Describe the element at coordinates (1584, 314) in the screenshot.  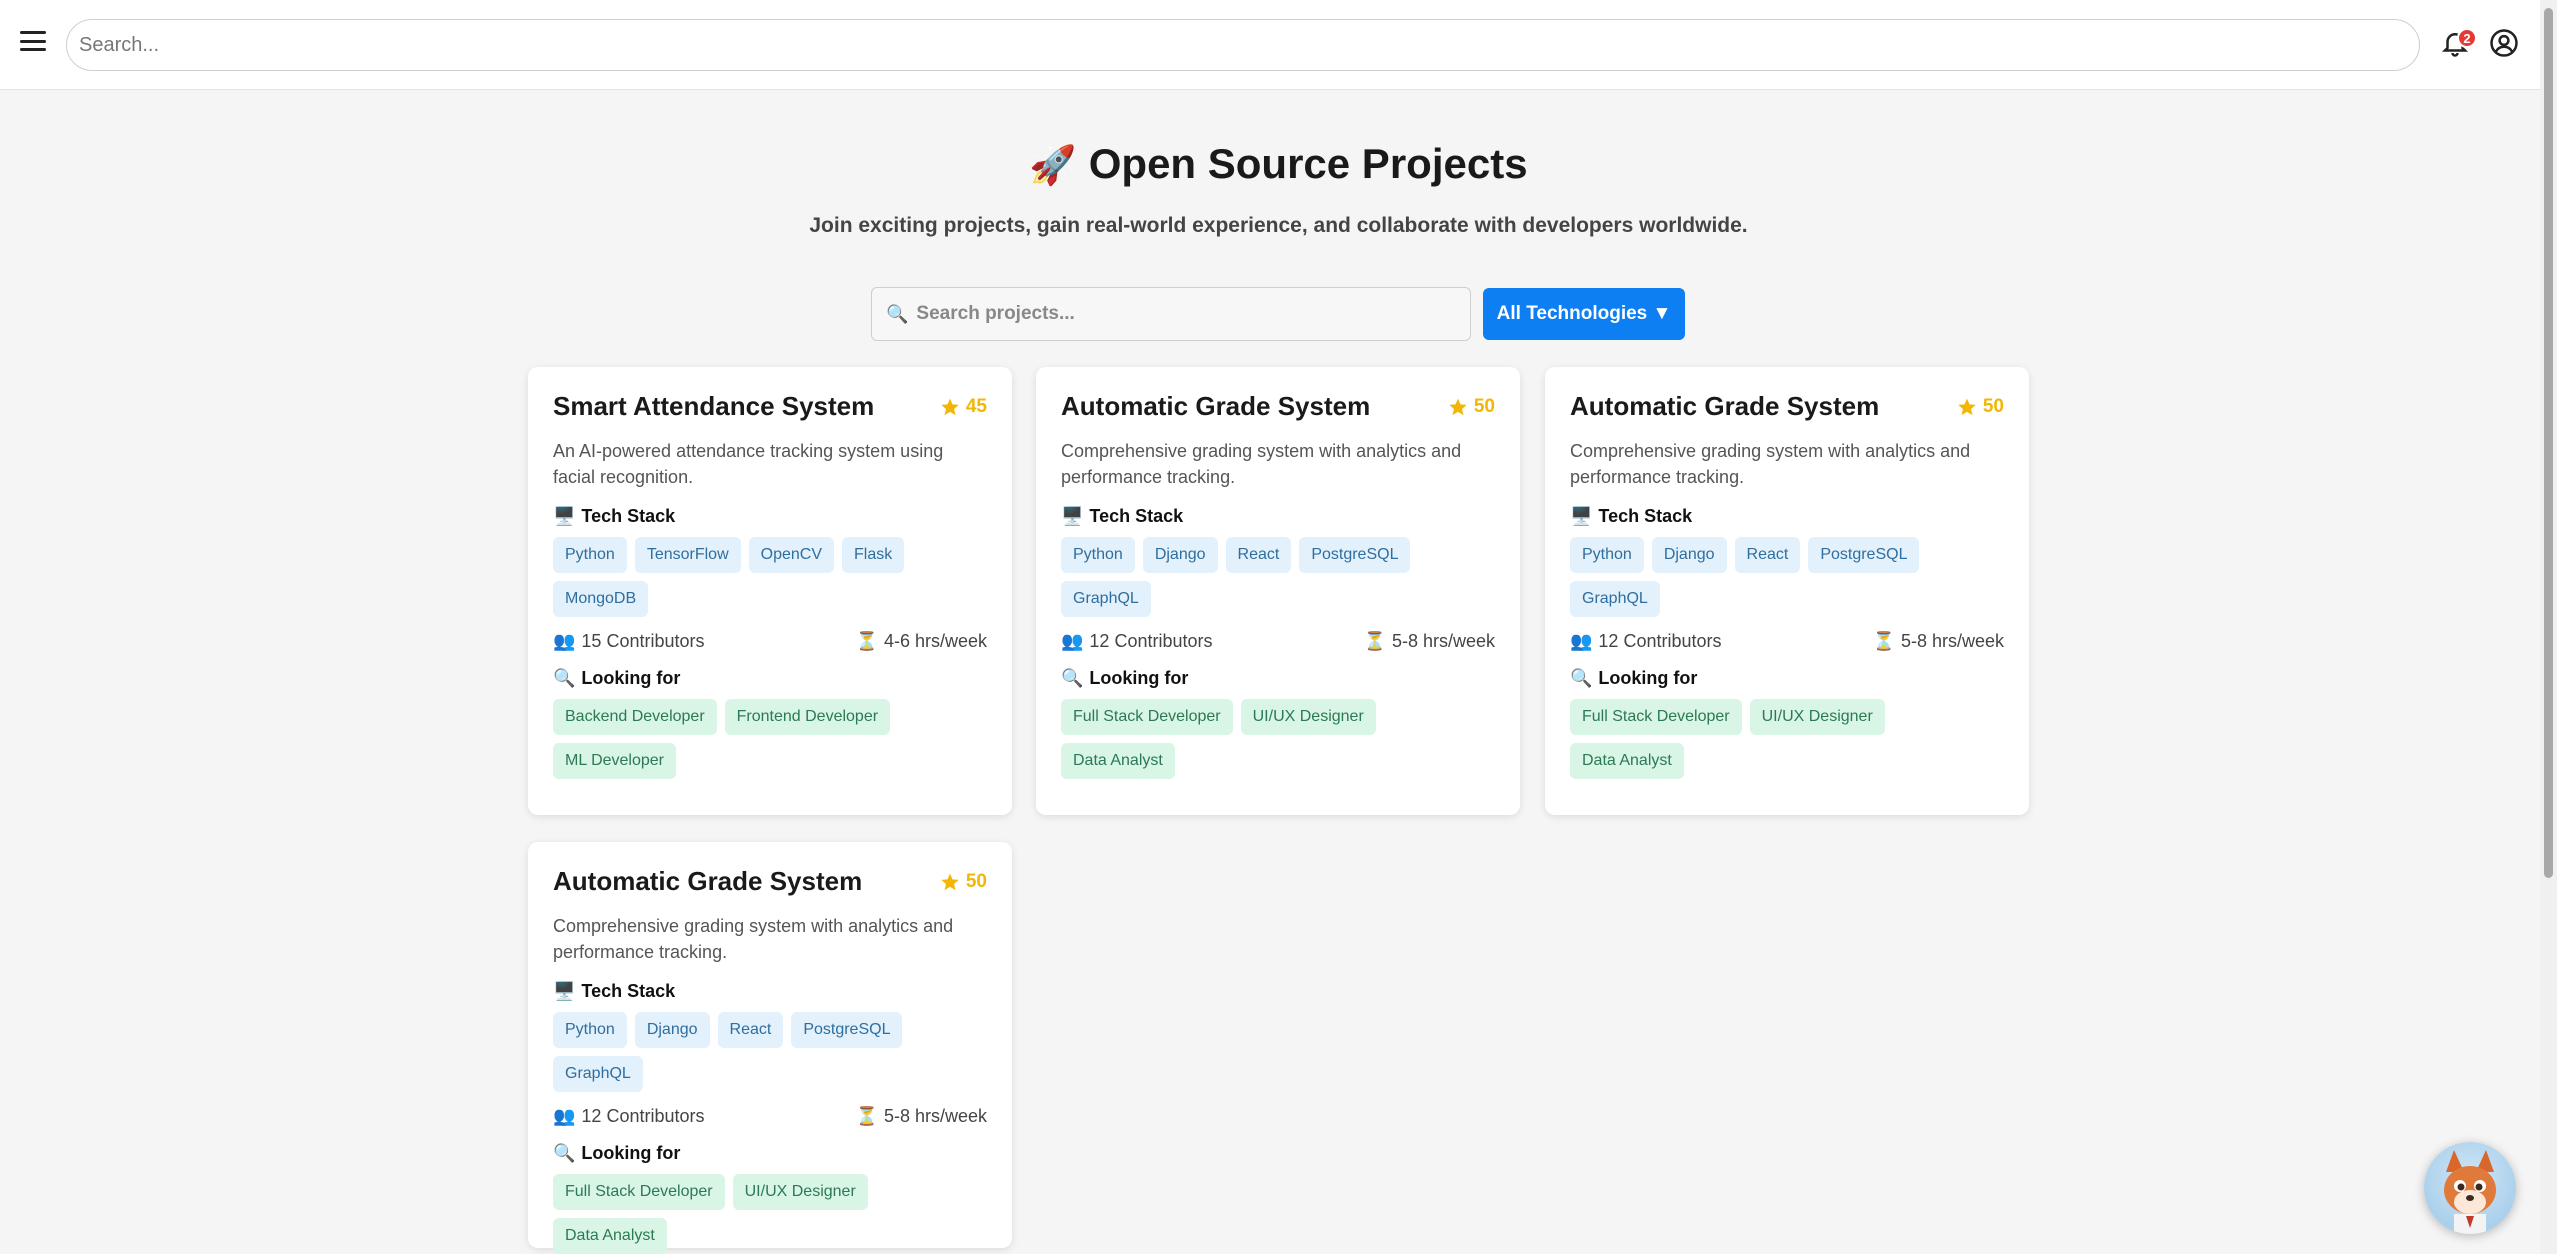
I see `technology-filter-button: All Technologies ▼` at that location.